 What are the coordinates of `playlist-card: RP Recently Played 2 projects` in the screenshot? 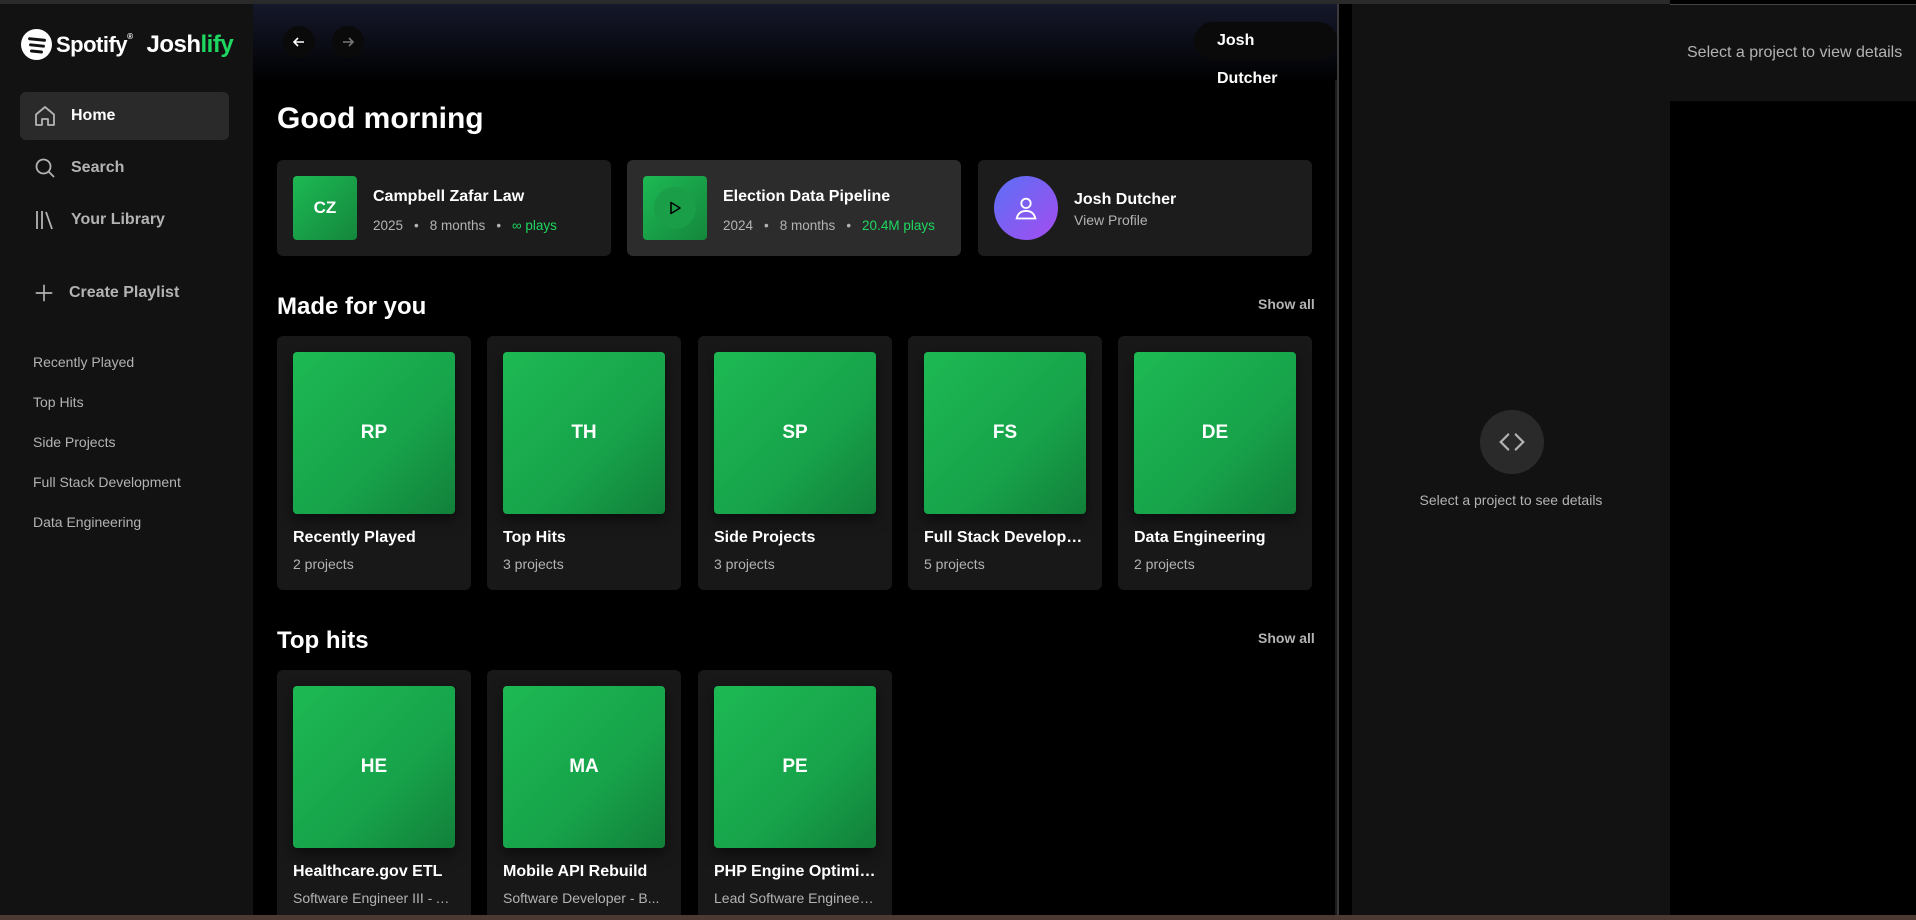 It's located at (374, 463).